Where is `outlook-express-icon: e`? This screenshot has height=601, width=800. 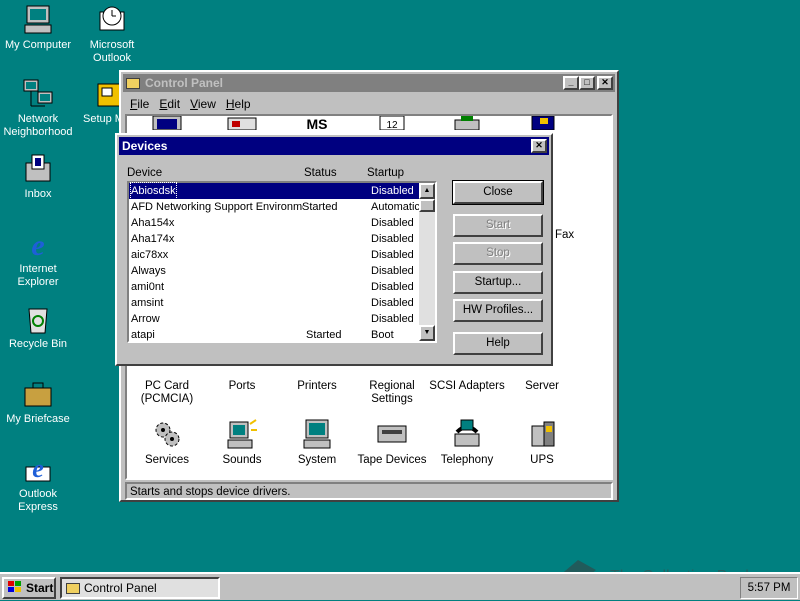
outlook-express-icon: e is located at coordinates (38, 469).